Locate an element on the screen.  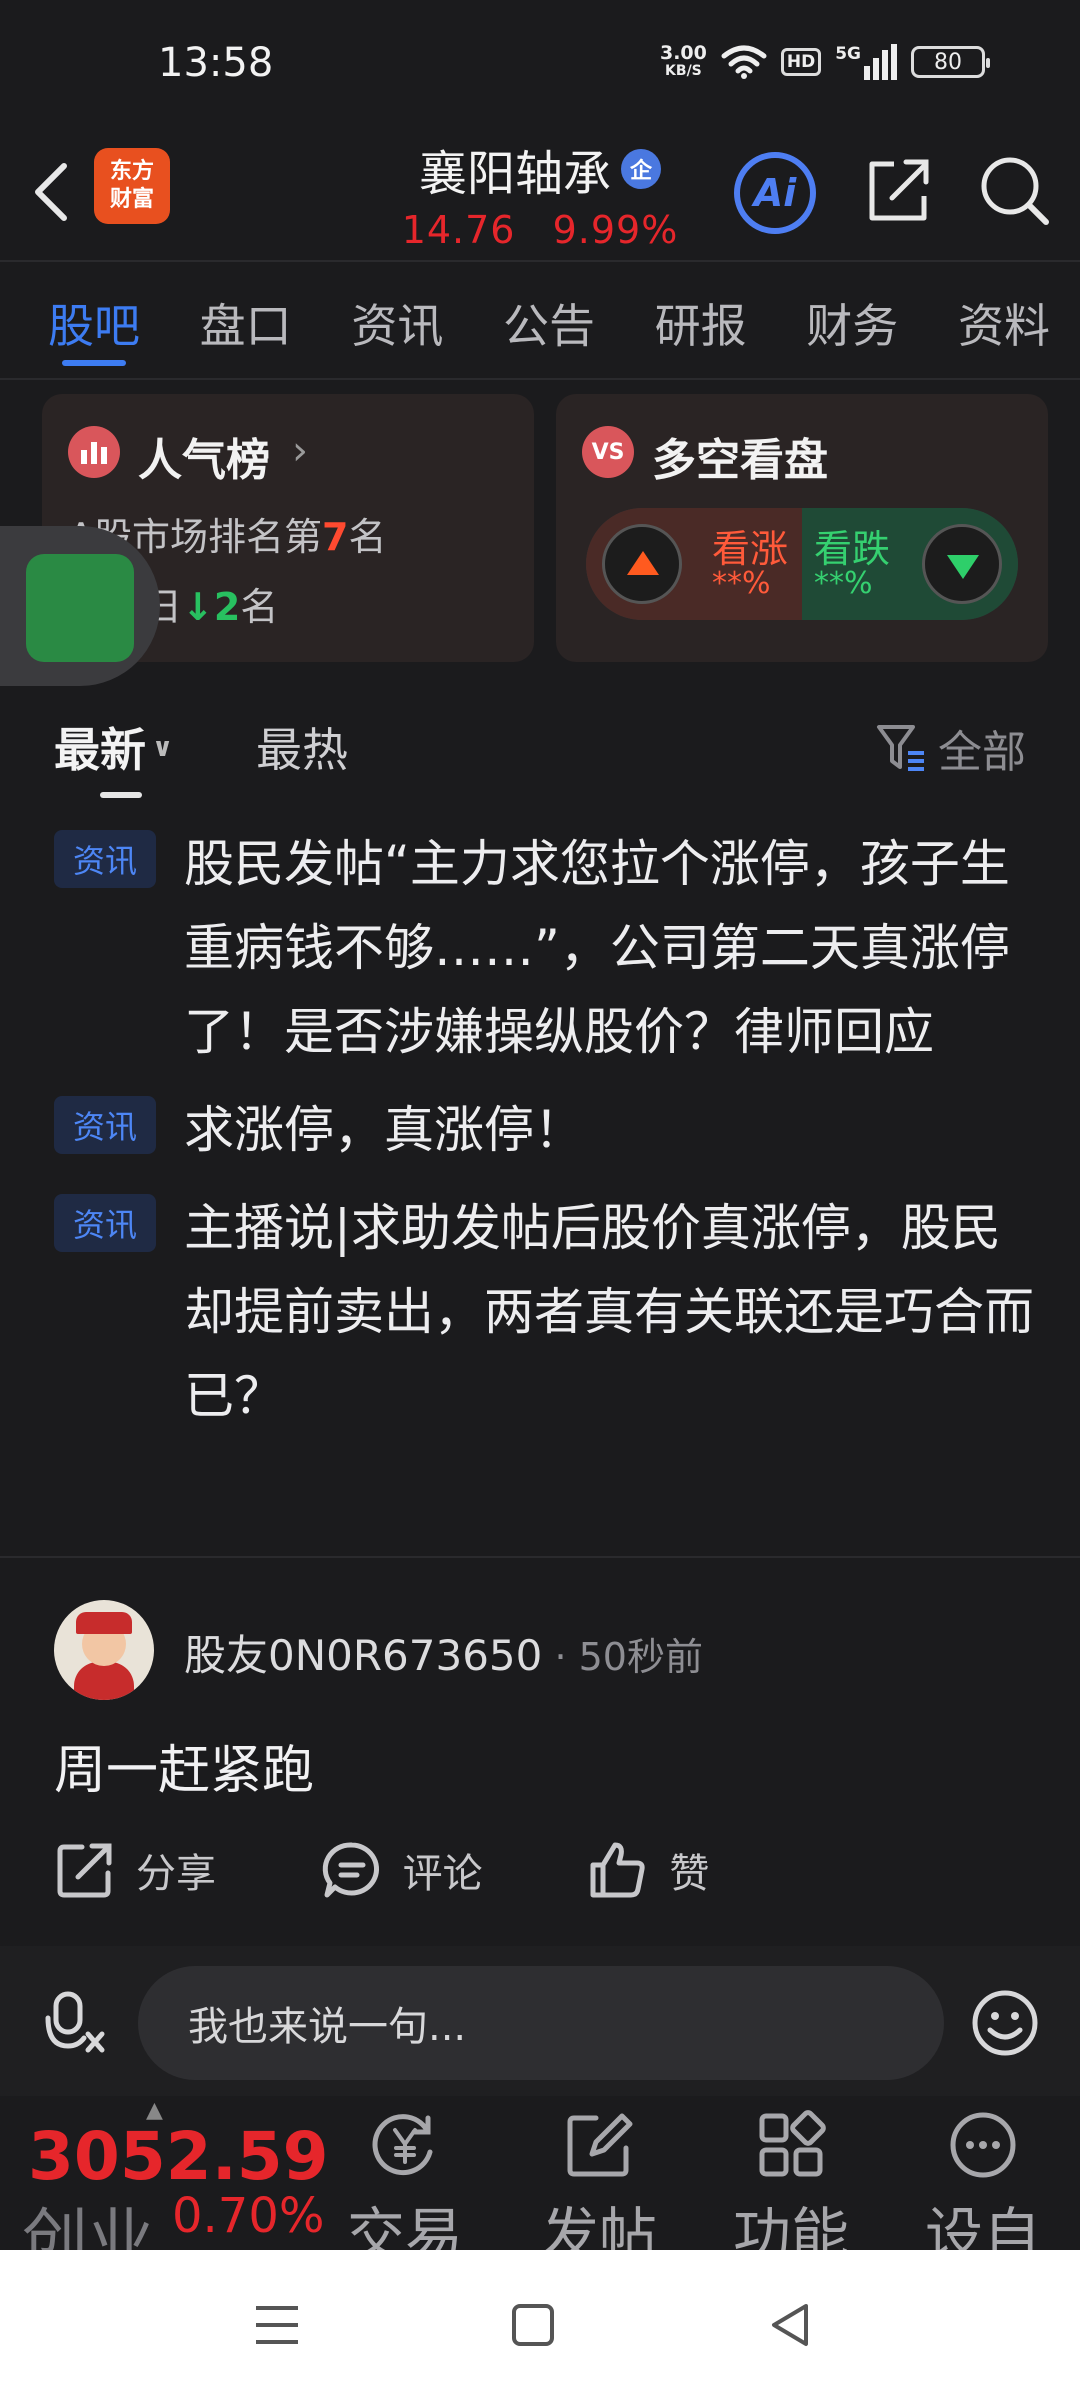
wifi-icon is located at coordinates (744, 62).